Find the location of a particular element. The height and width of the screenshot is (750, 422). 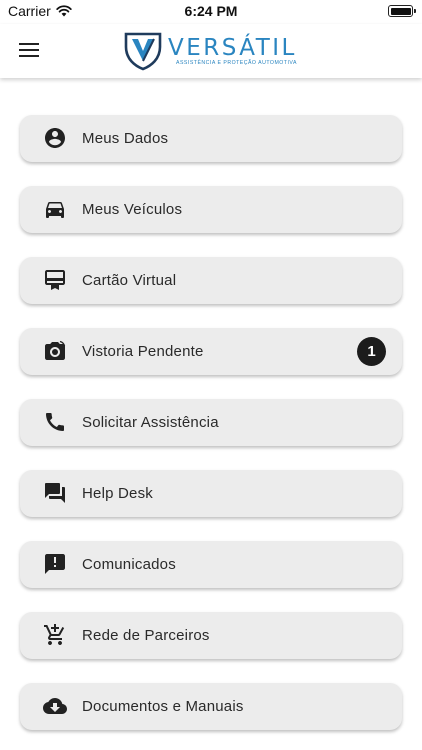

forum-icon is located at coordinates (55, 493).